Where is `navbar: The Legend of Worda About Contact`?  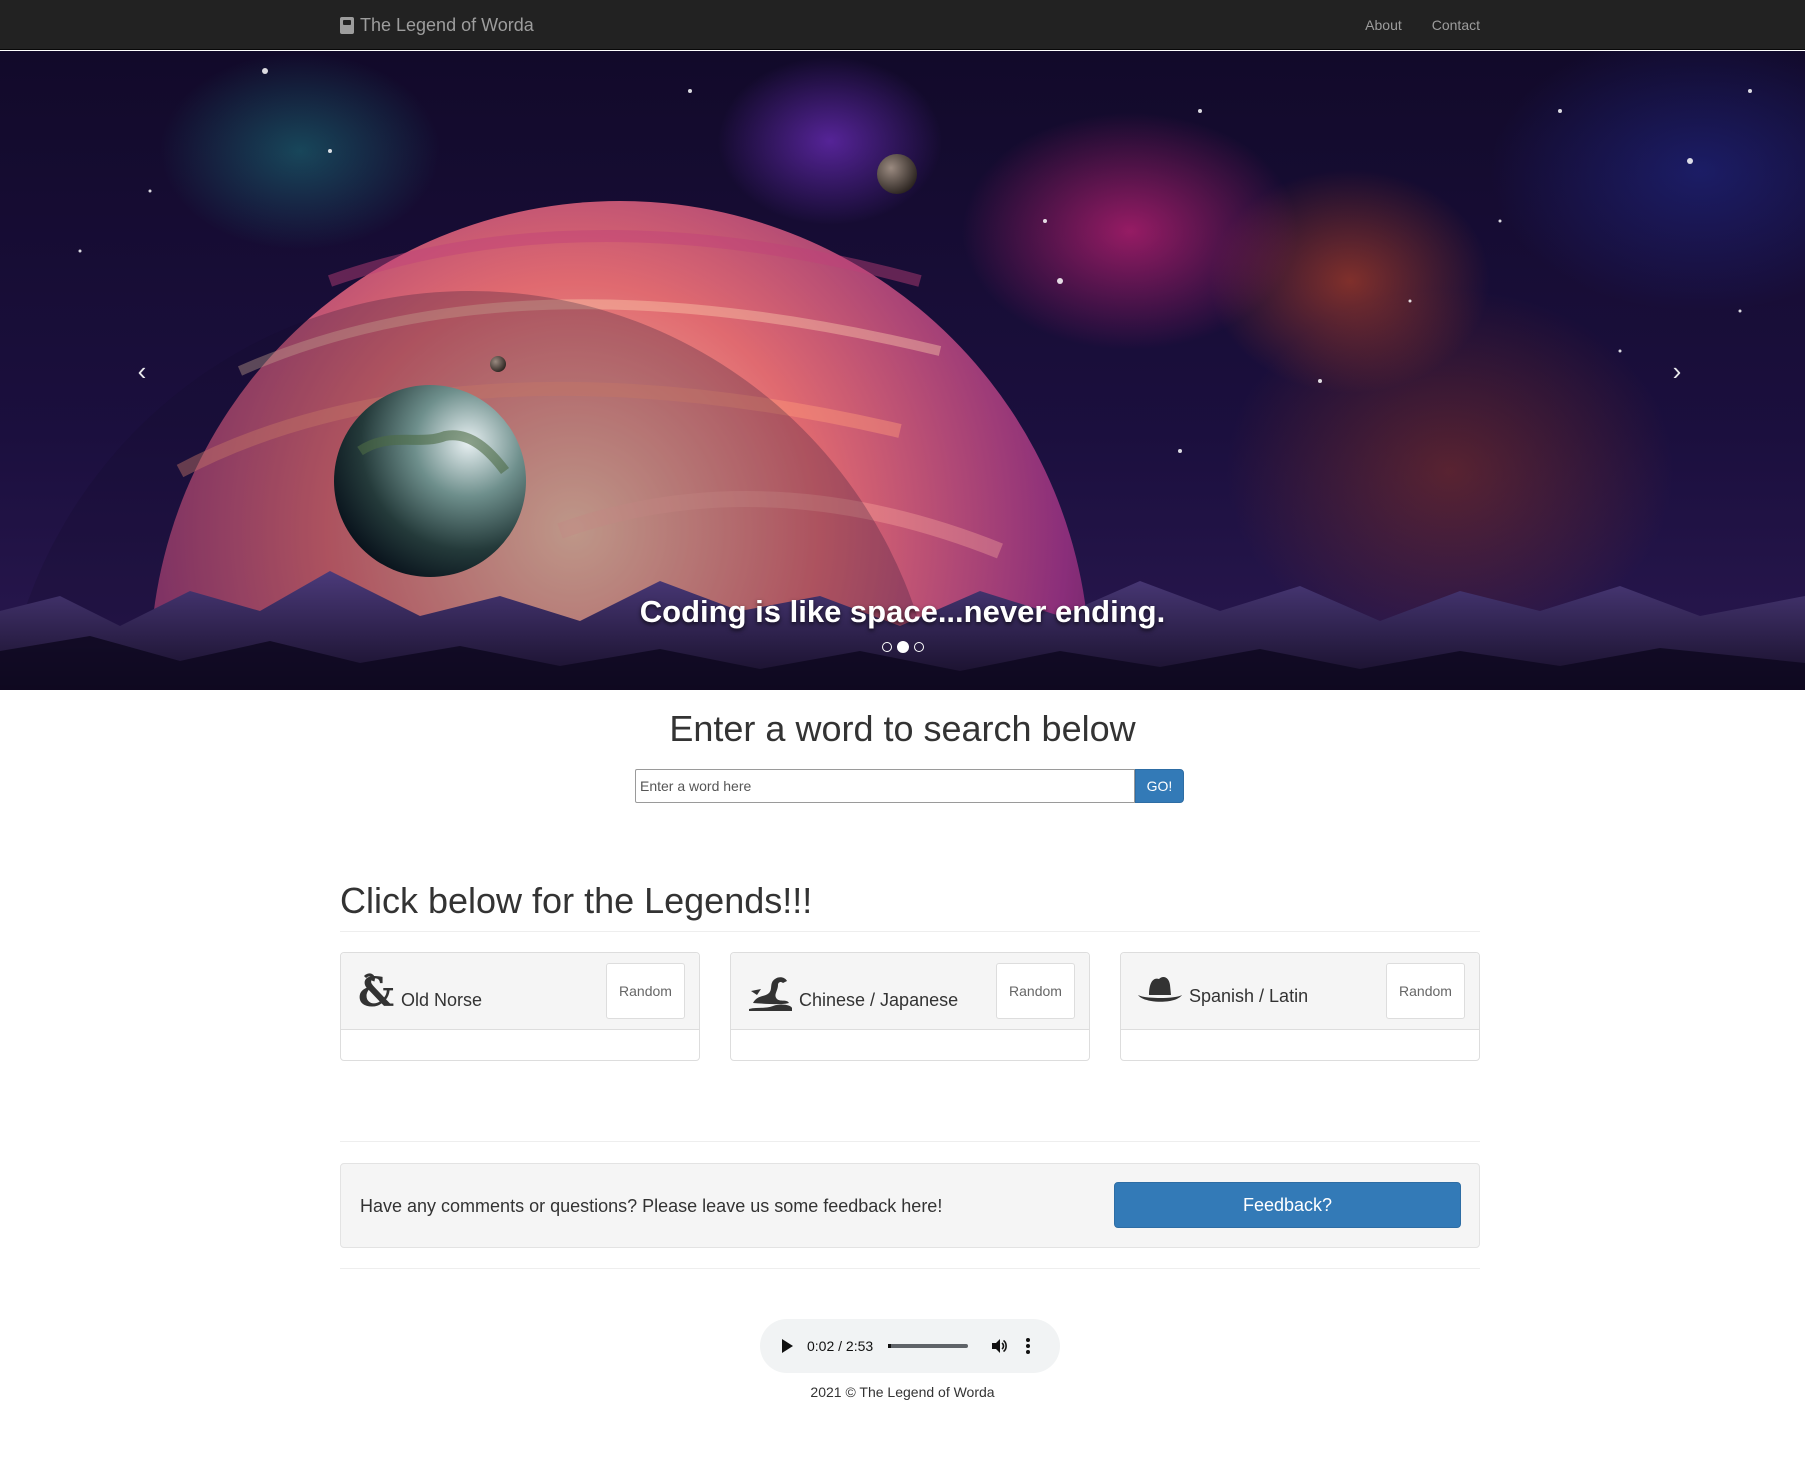
navbar: The Legend of Worda About Contact is located at coordinates (902, 25).